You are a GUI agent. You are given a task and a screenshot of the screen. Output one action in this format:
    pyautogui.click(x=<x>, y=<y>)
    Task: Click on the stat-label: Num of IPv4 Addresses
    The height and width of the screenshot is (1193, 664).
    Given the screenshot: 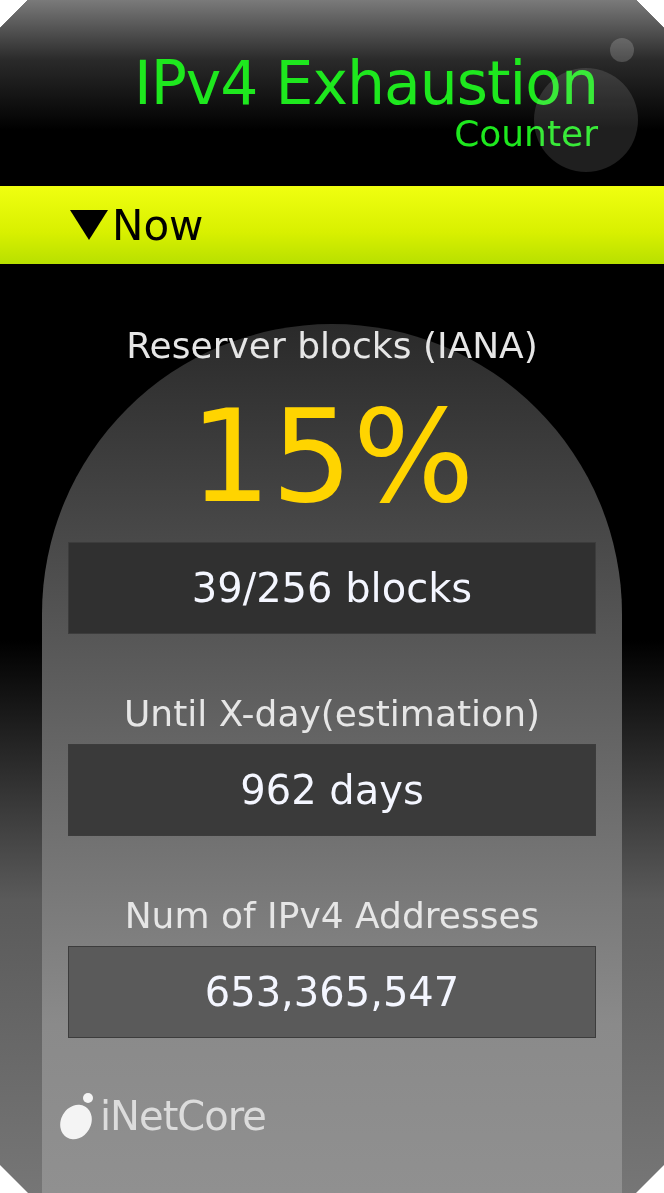 What is the action you would take?
    pyautogui.click(x=332, y=916)
    